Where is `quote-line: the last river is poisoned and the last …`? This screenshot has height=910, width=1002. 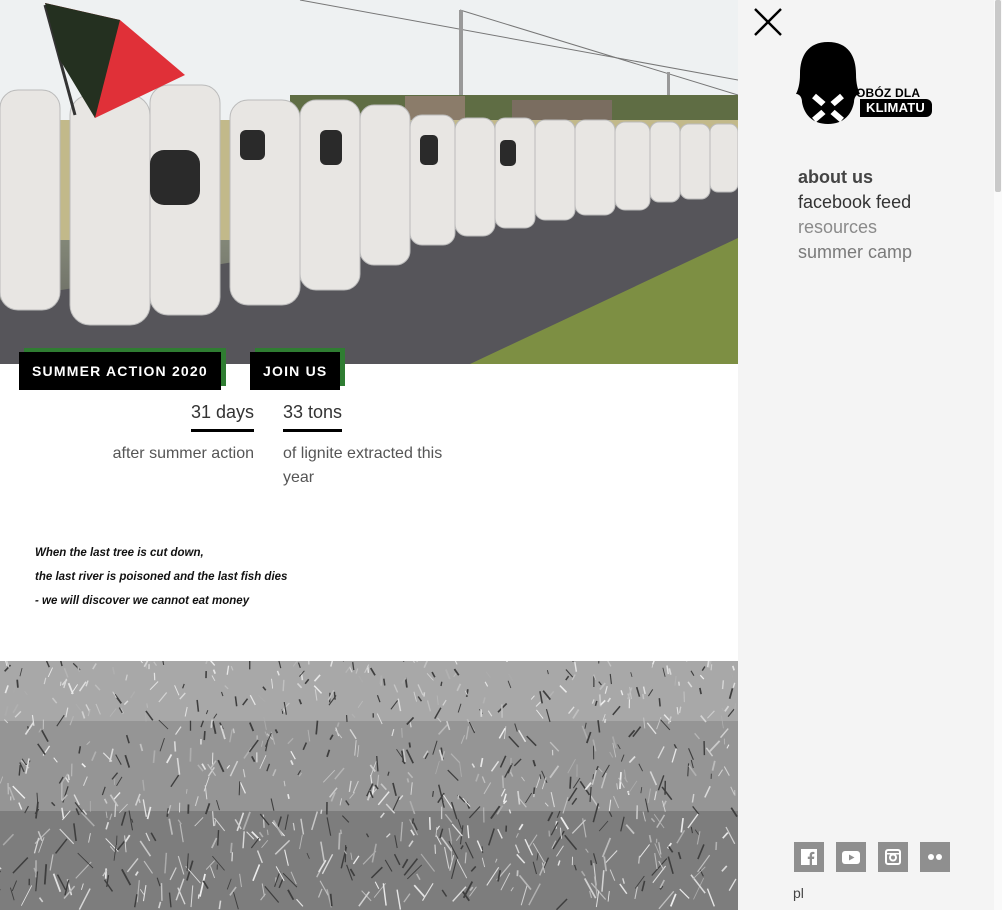 quote-line: the last river is poisoned and the last … is located at coordinates (161, 577).